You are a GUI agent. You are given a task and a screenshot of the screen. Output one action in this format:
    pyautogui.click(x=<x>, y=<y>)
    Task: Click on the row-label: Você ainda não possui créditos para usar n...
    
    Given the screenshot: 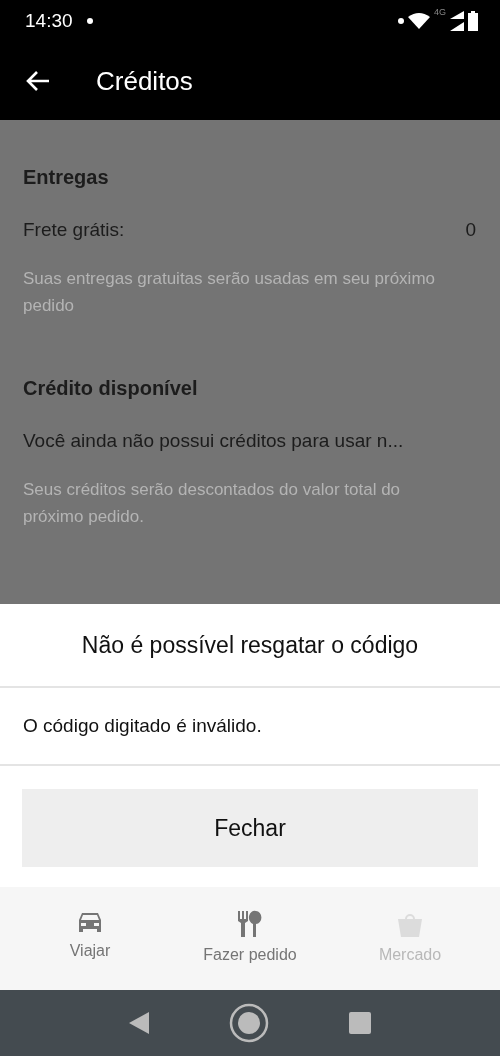 What is the action you would take?
    pyautogui.click(x=213, y=441)
    